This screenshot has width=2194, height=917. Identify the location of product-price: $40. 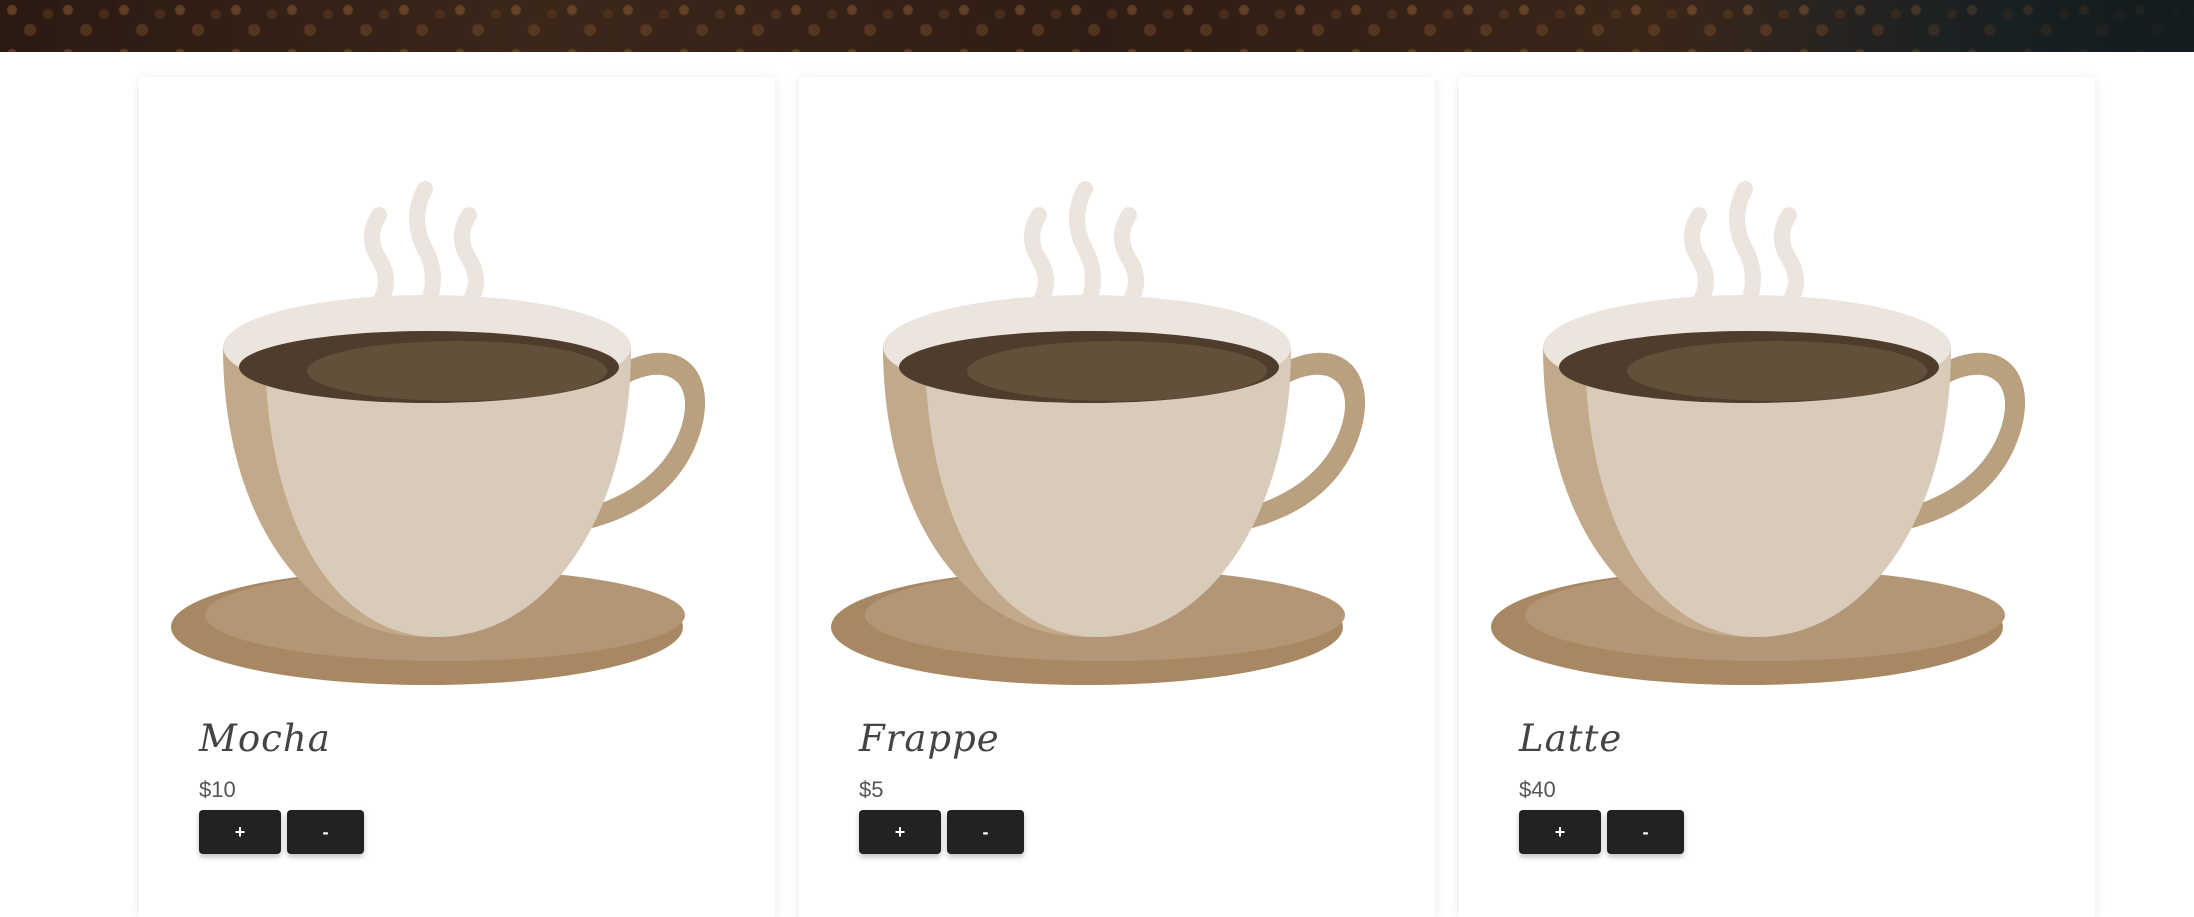
(1537, 789).